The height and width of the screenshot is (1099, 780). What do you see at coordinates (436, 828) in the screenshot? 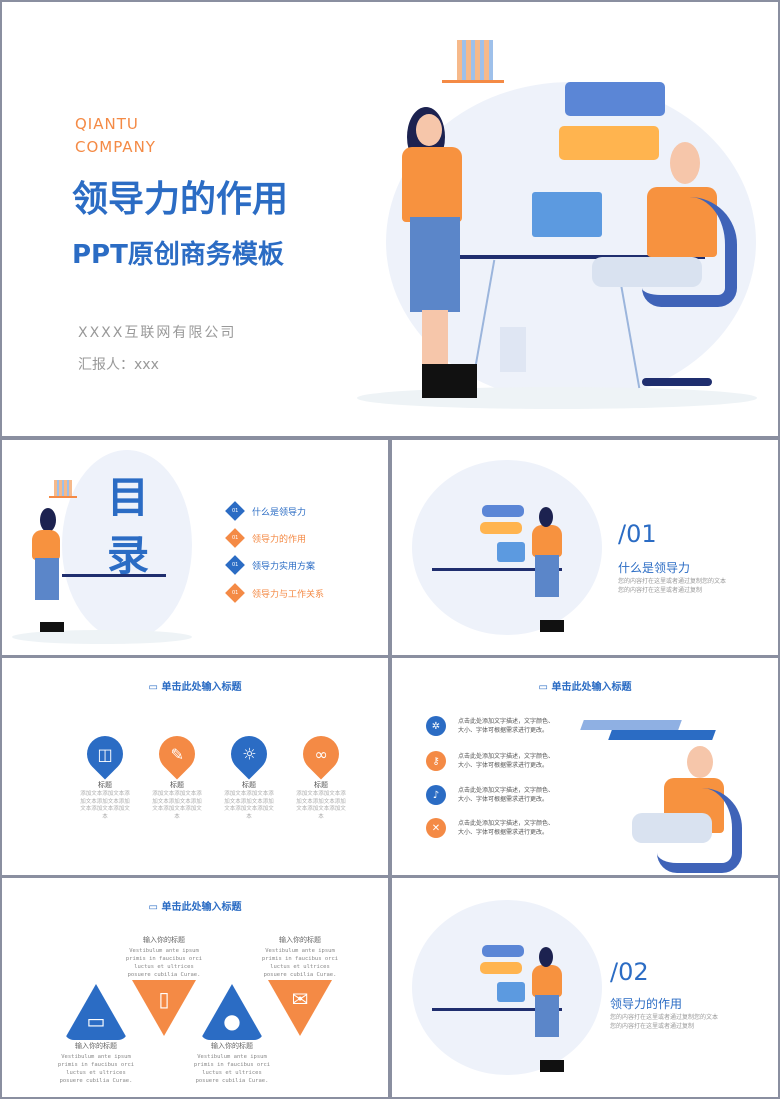
I see `close-icon: ✕` at bounding box center [436, 828].